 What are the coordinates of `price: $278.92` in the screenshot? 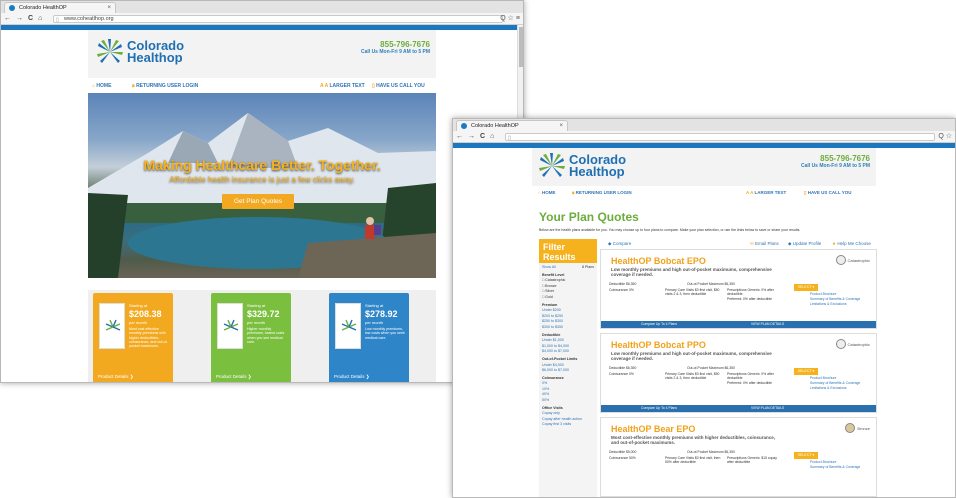 It's located at (381, 314).